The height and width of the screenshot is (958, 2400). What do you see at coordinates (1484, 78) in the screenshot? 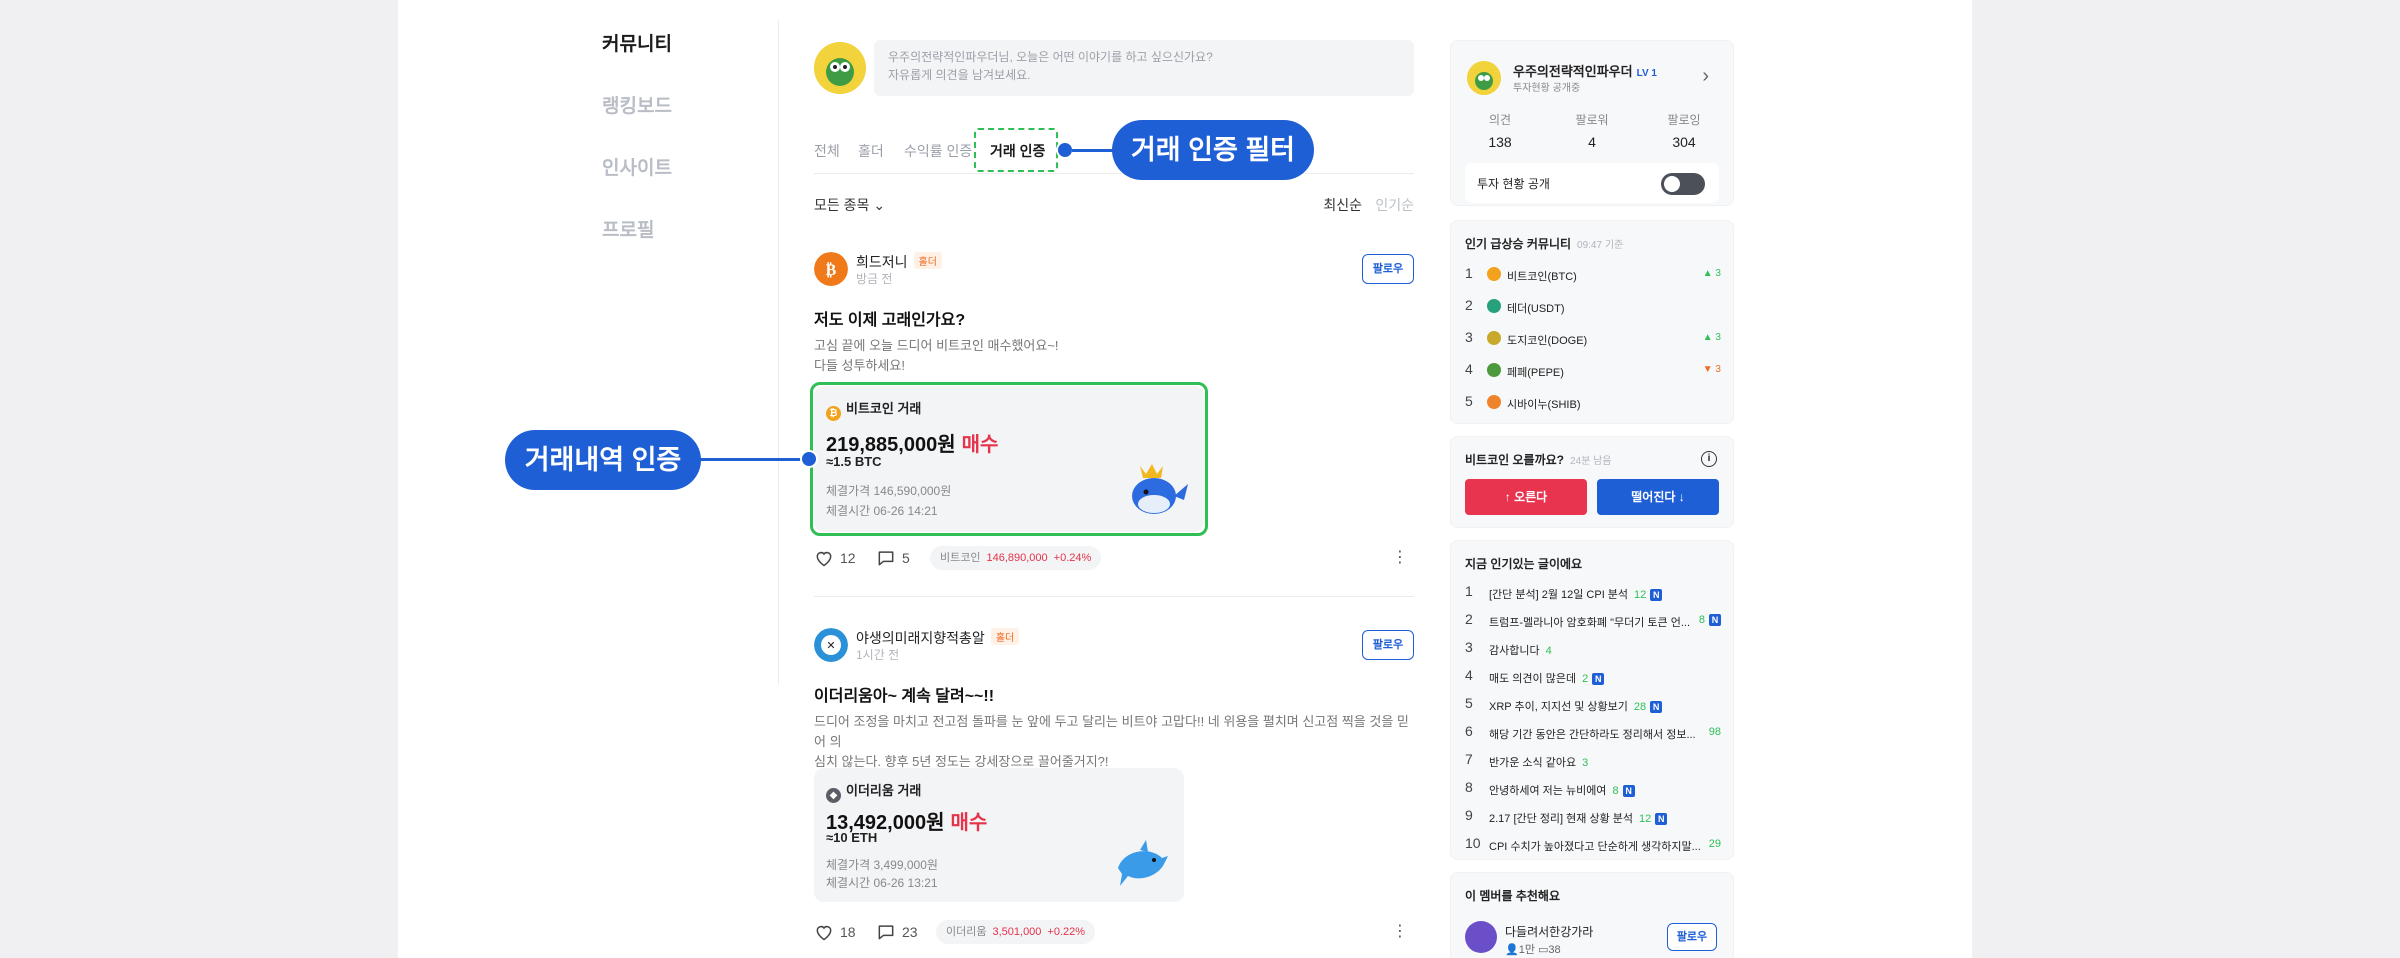
I see `profile-avatar` at bounding box center [1484, 78].